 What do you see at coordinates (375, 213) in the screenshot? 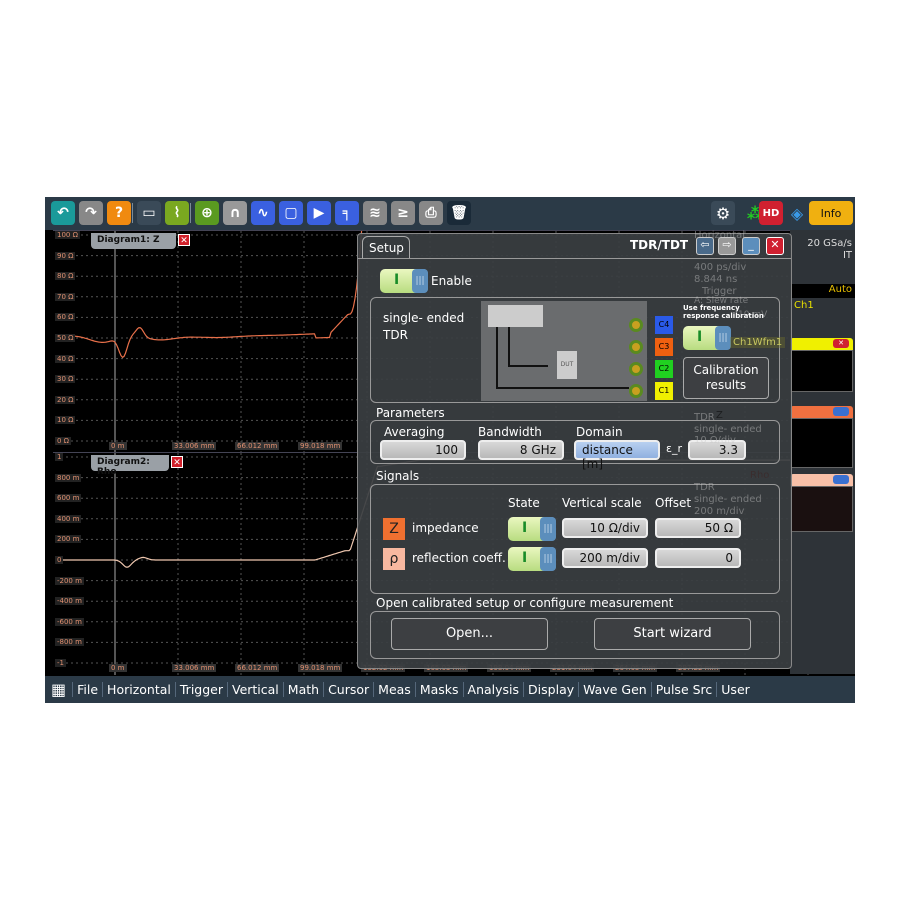
I see `fft-icon: ≋` at bounding box center [375, 213].